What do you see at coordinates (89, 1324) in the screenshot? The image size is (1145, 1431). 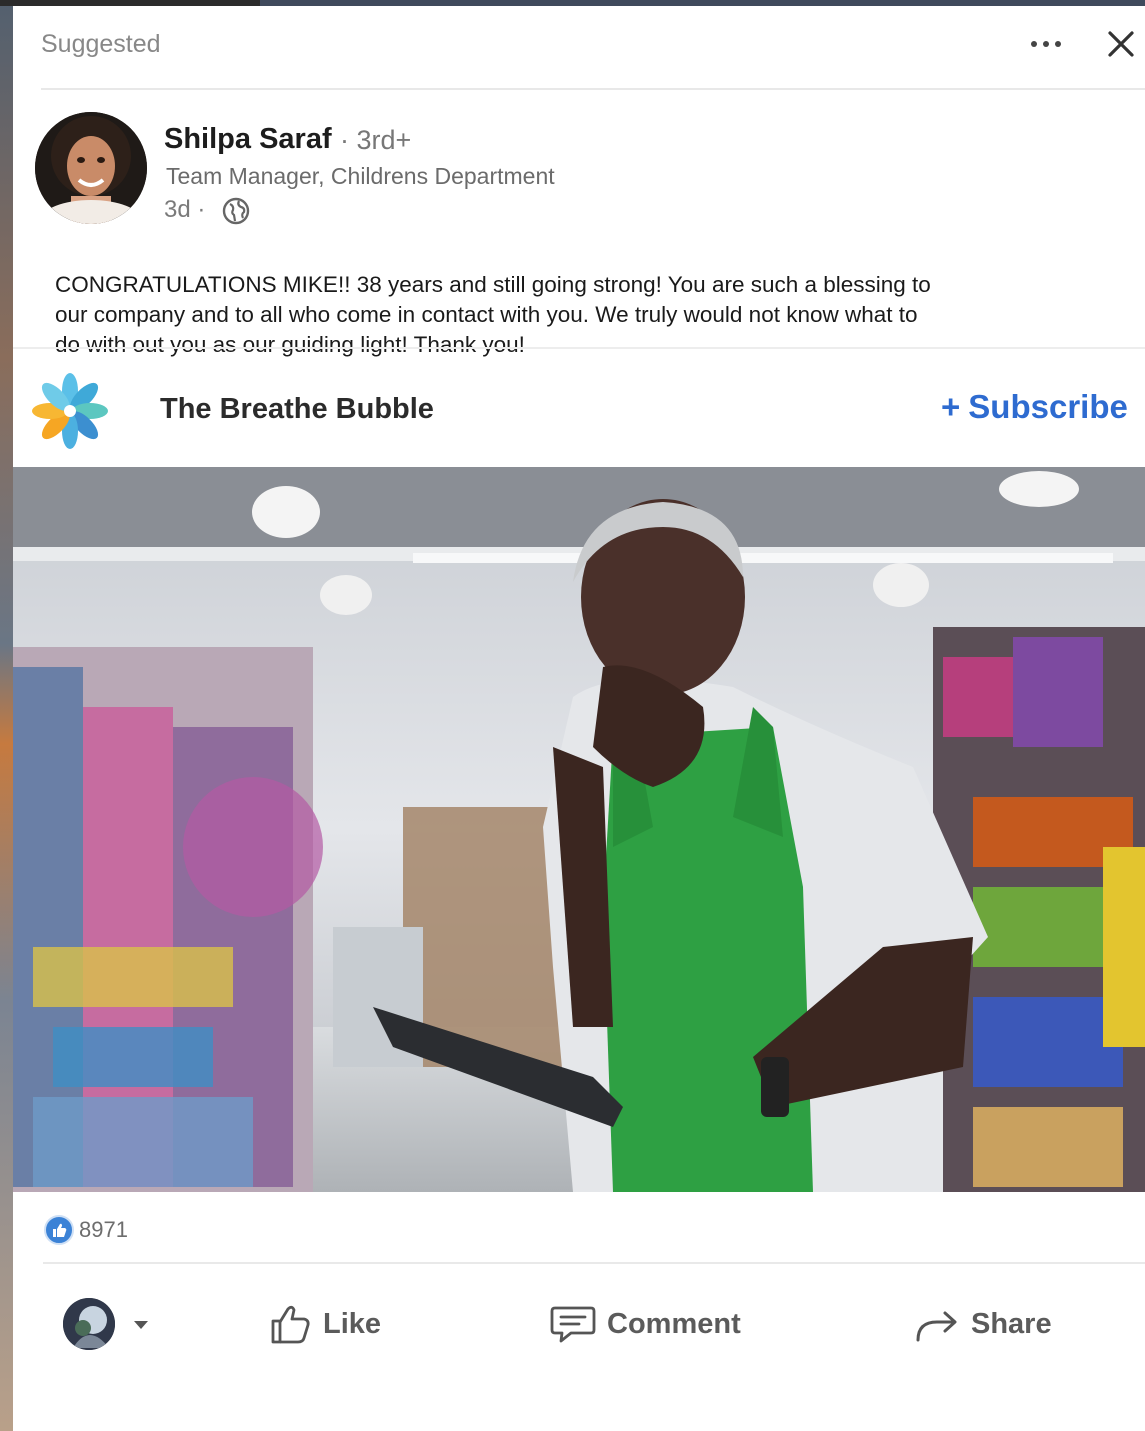 I see `actor-avatar` at bounding box center [89, 1324].